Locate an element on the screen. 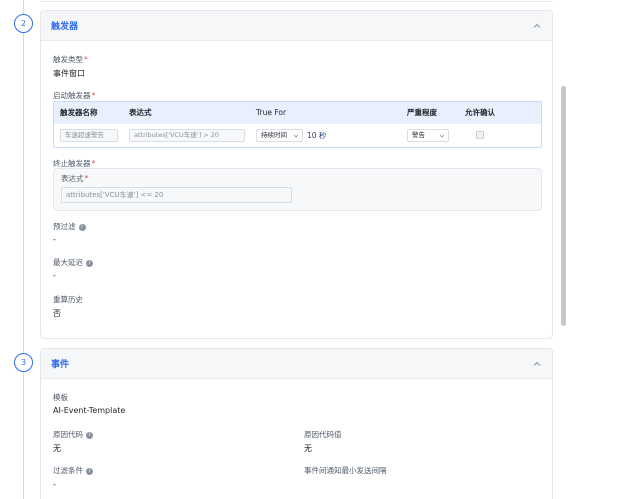 The height and width of the screenshot is (499, 639). col-severity: 严重程度 is located at coordinates (422, 112).